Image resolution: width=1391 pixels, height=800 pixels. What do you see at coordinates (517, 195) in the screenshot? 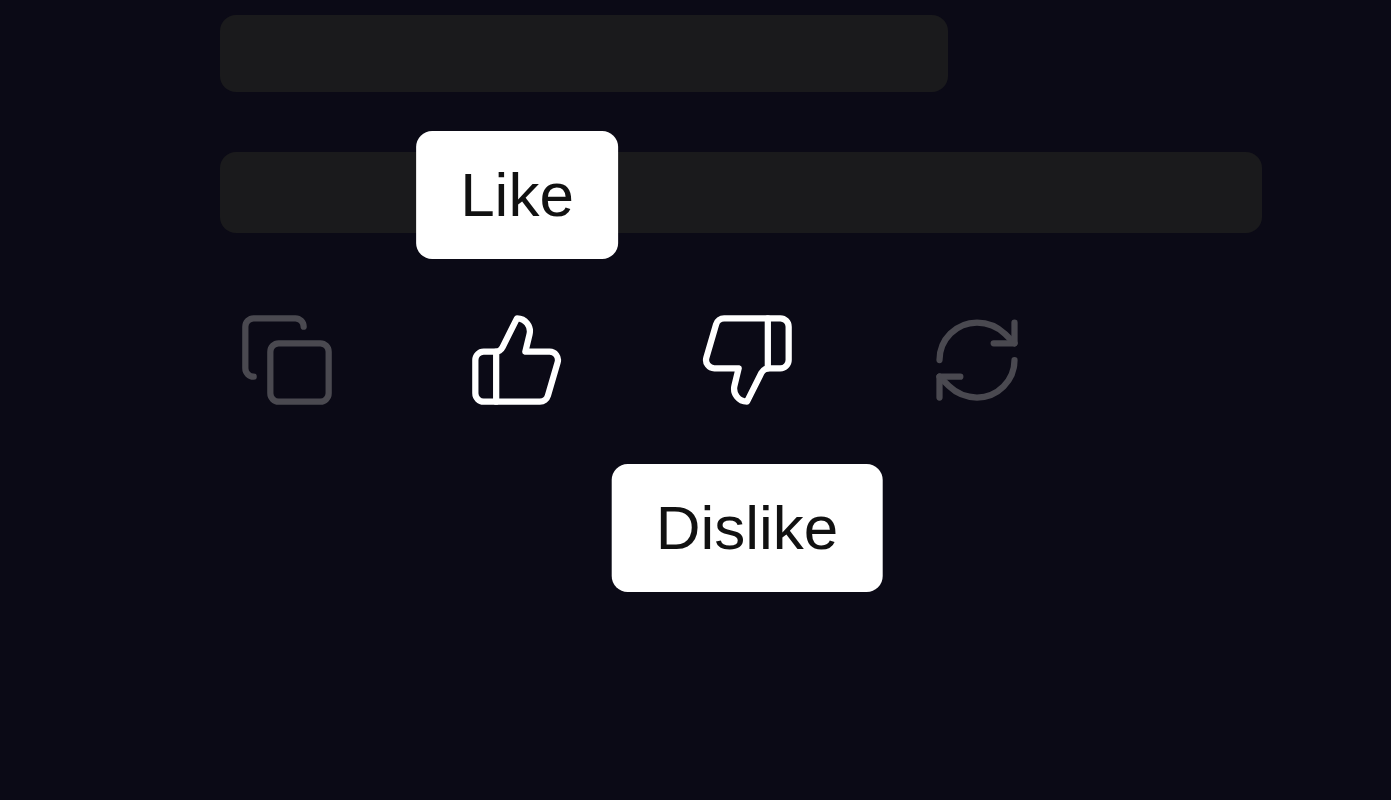
I see `tooltip: Like` at bounding box center [517, 195].